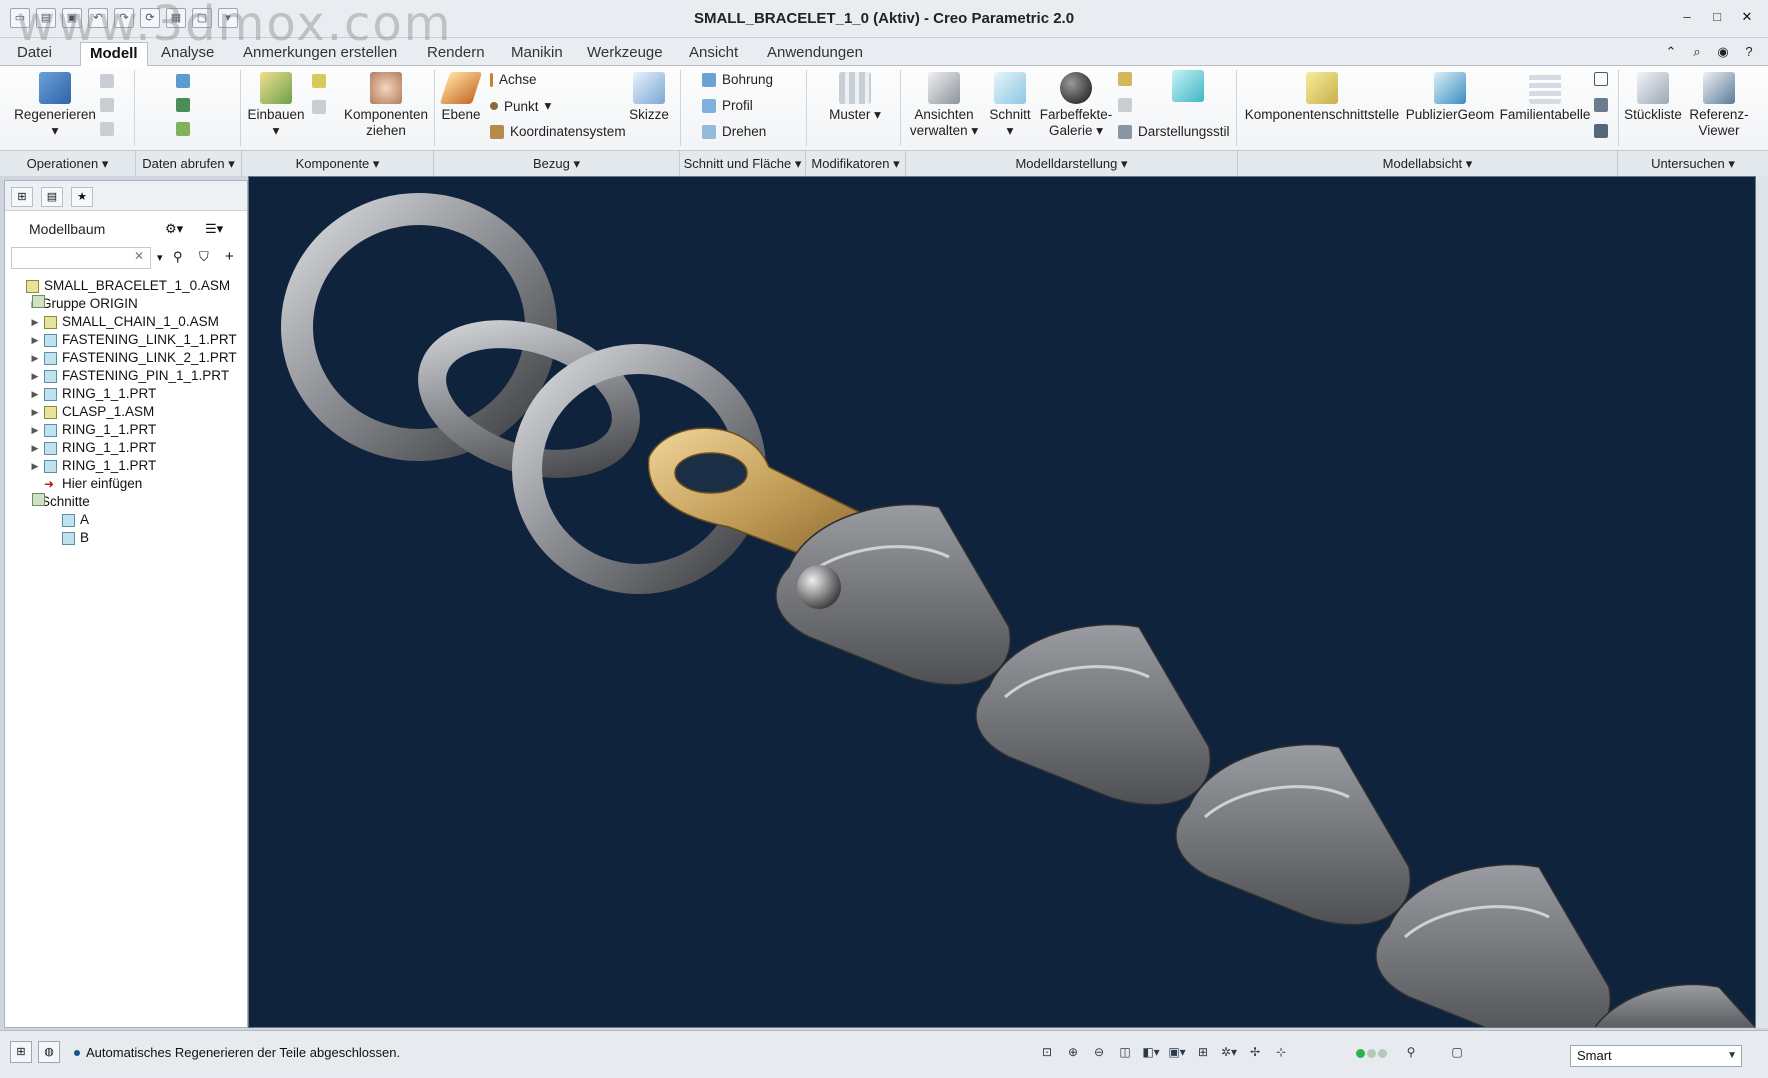  Describe the element at coordinates (1749, 52) in the screenshot. I see `help-icon: ?` at that location.